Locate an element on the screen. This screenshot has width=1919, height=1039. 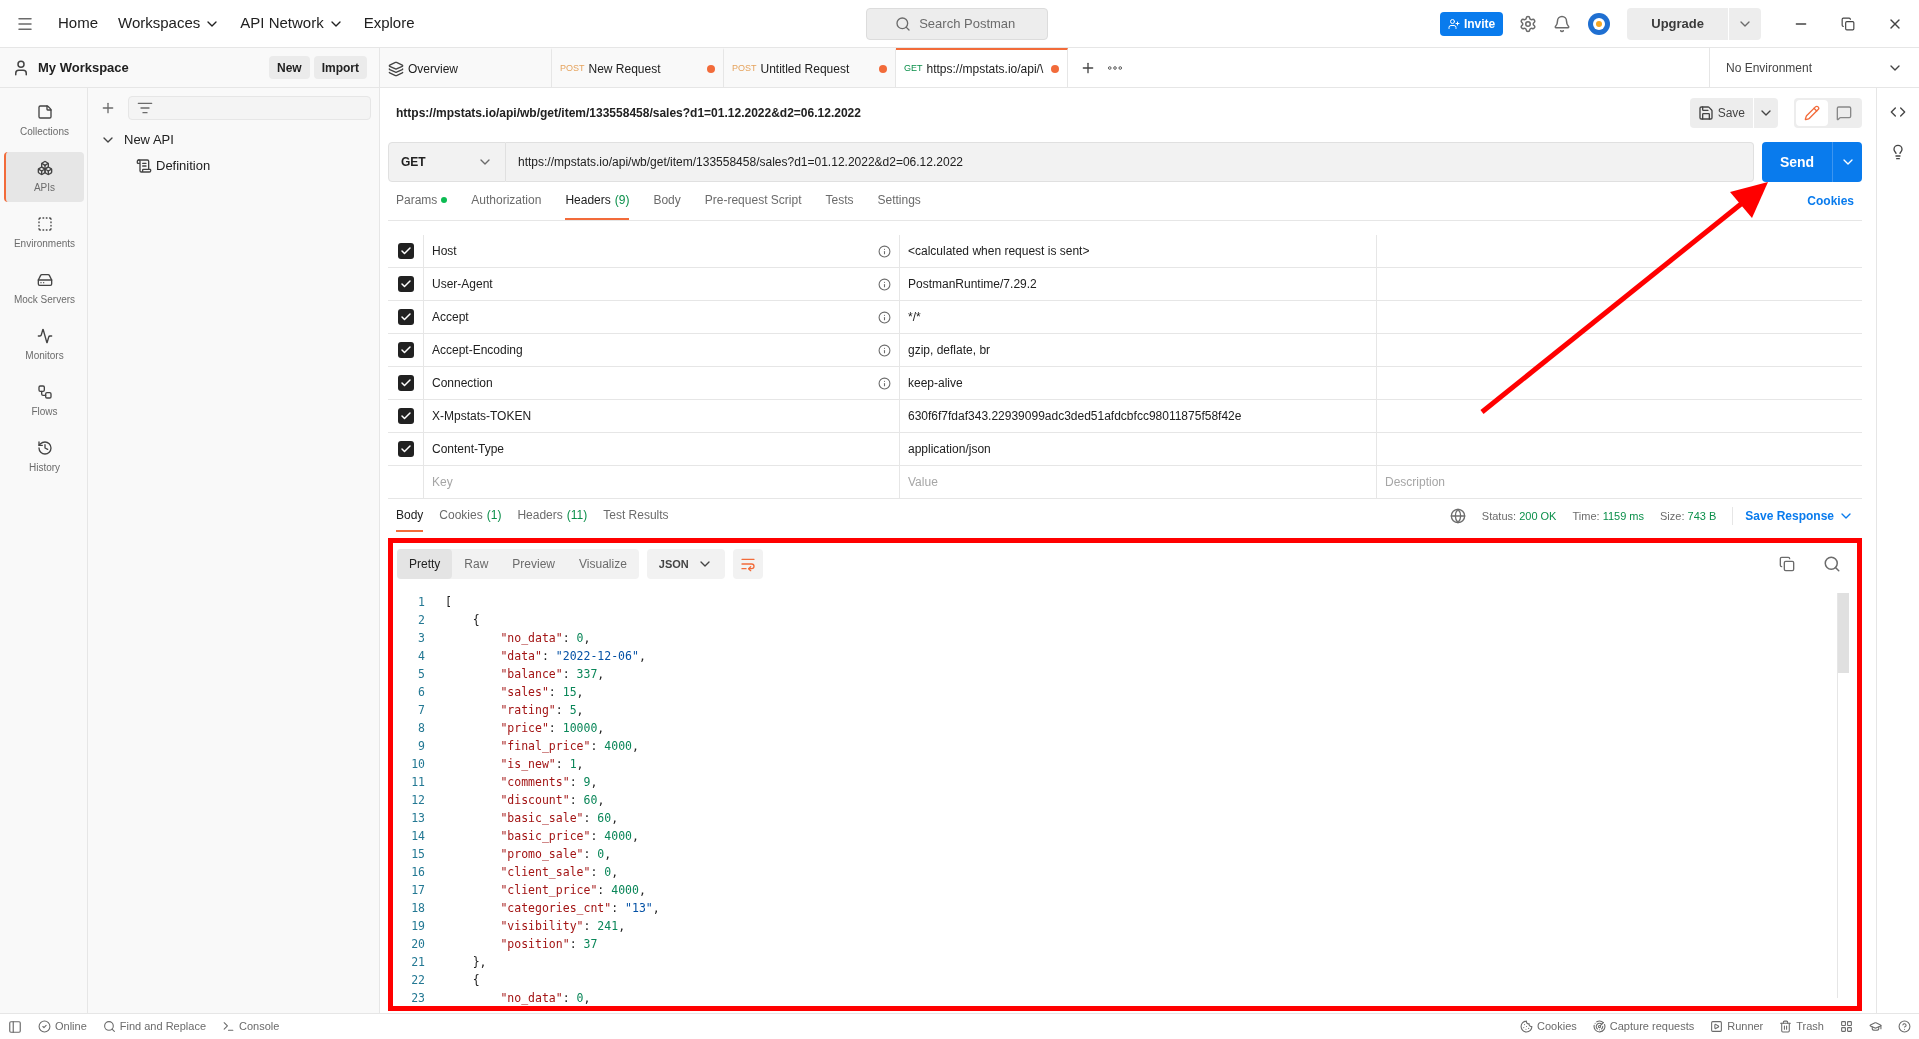
nav-link: API Network is located at coordinates (292, 23).